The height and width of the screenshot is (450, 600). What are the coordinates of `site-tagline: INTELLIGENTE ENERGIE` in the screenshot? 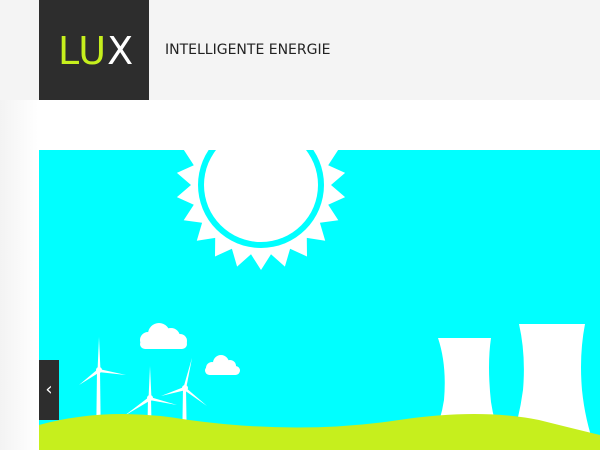 It's located at (248, 50).